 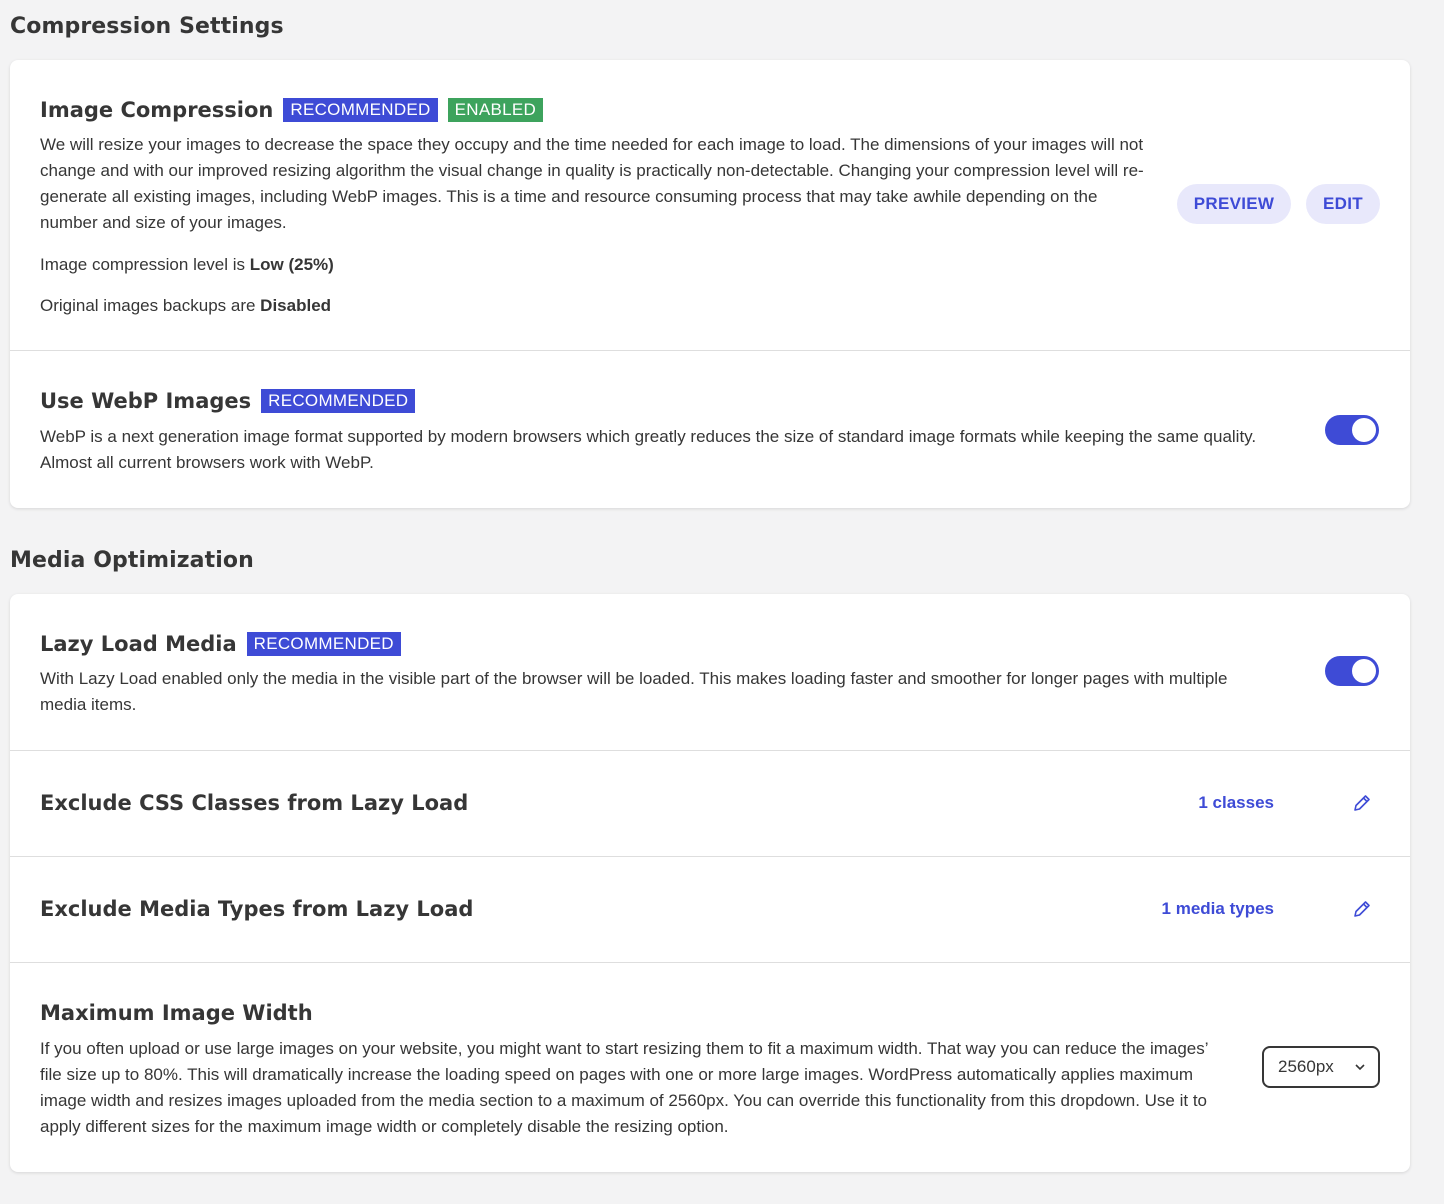 What do you see at coordinates (132, 560) in the screenshot?
I see `media-section-title: Media Optimization` at bounding box center [132, 560].